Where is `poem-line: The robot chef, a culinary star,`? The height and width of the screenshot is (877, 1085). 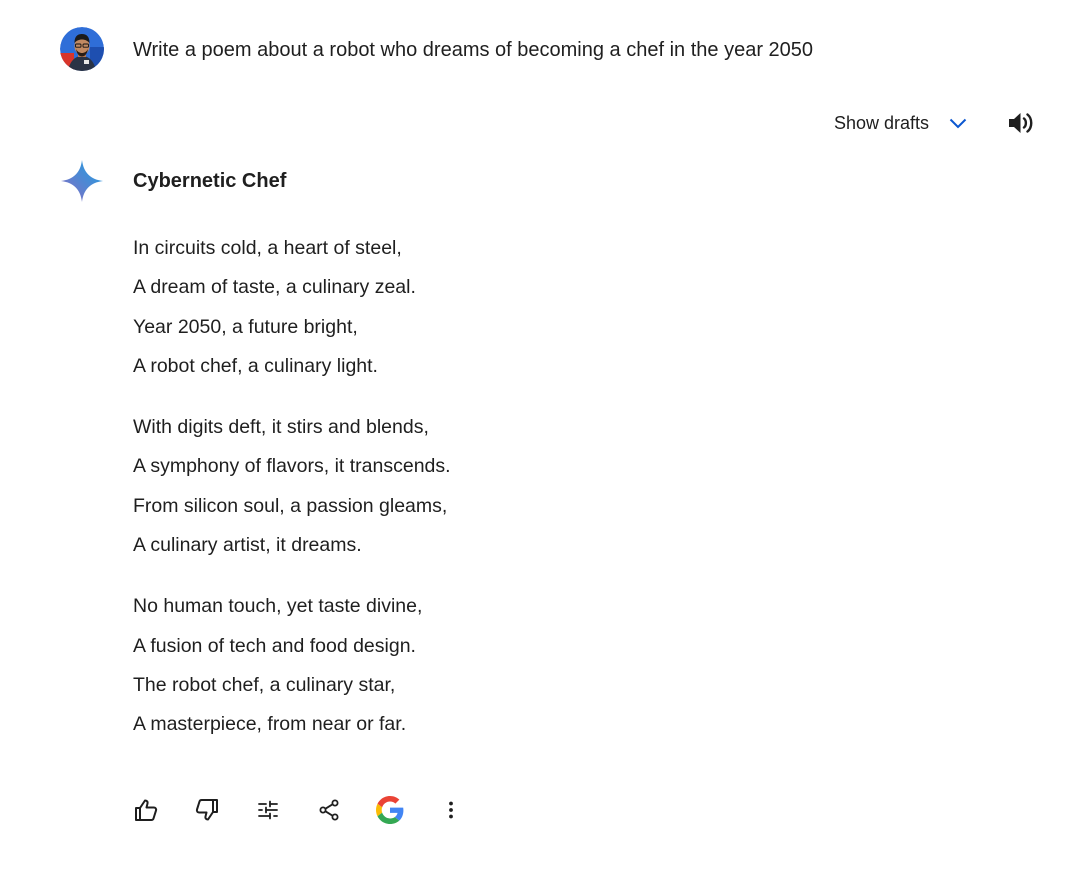
poem-line: The robot chef, a culinary star, is located at coordinates (264, 684).